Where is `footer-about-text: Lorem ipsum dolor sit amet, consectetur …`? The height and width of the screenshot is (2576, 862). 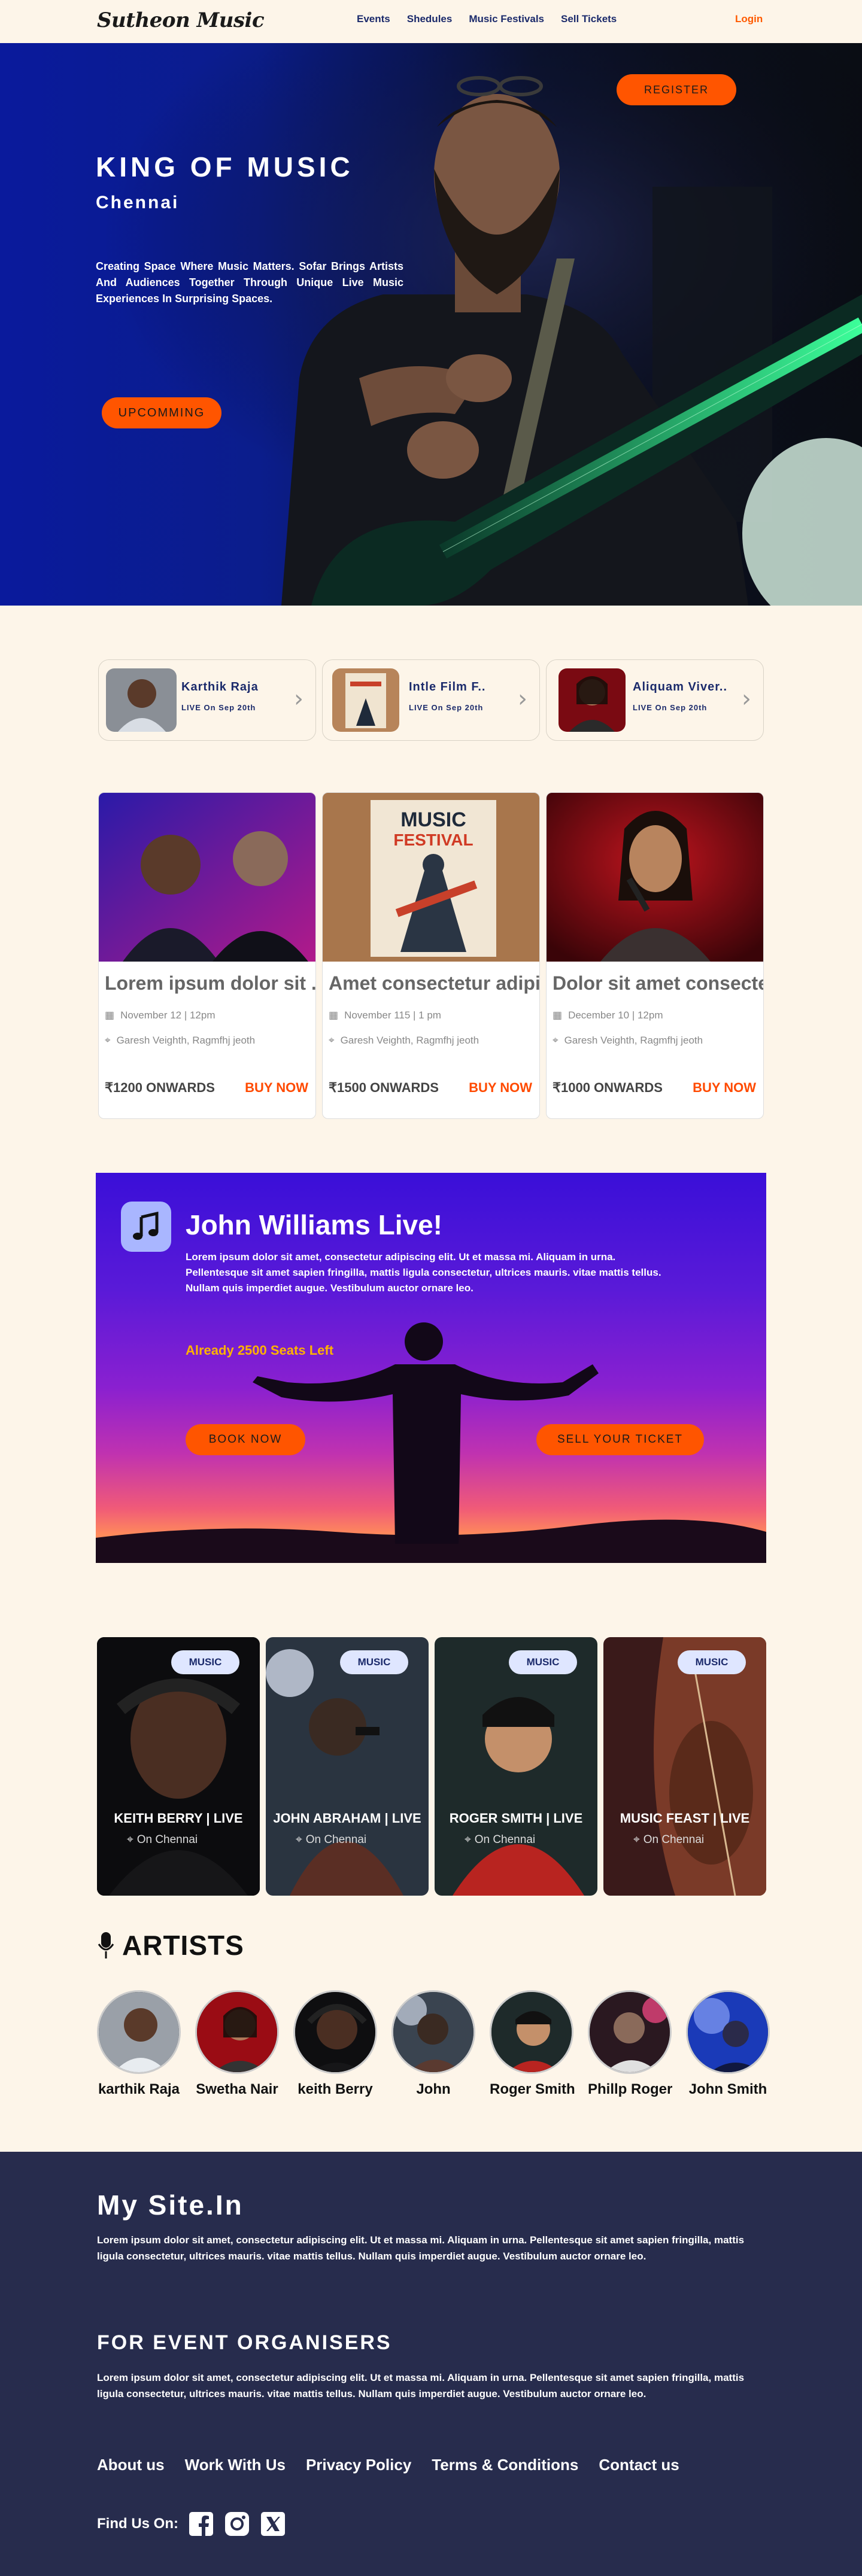
footer-about-text: Lorem ipsum dolor sit amet, consectetur … is located at coordinates (421, 2248).